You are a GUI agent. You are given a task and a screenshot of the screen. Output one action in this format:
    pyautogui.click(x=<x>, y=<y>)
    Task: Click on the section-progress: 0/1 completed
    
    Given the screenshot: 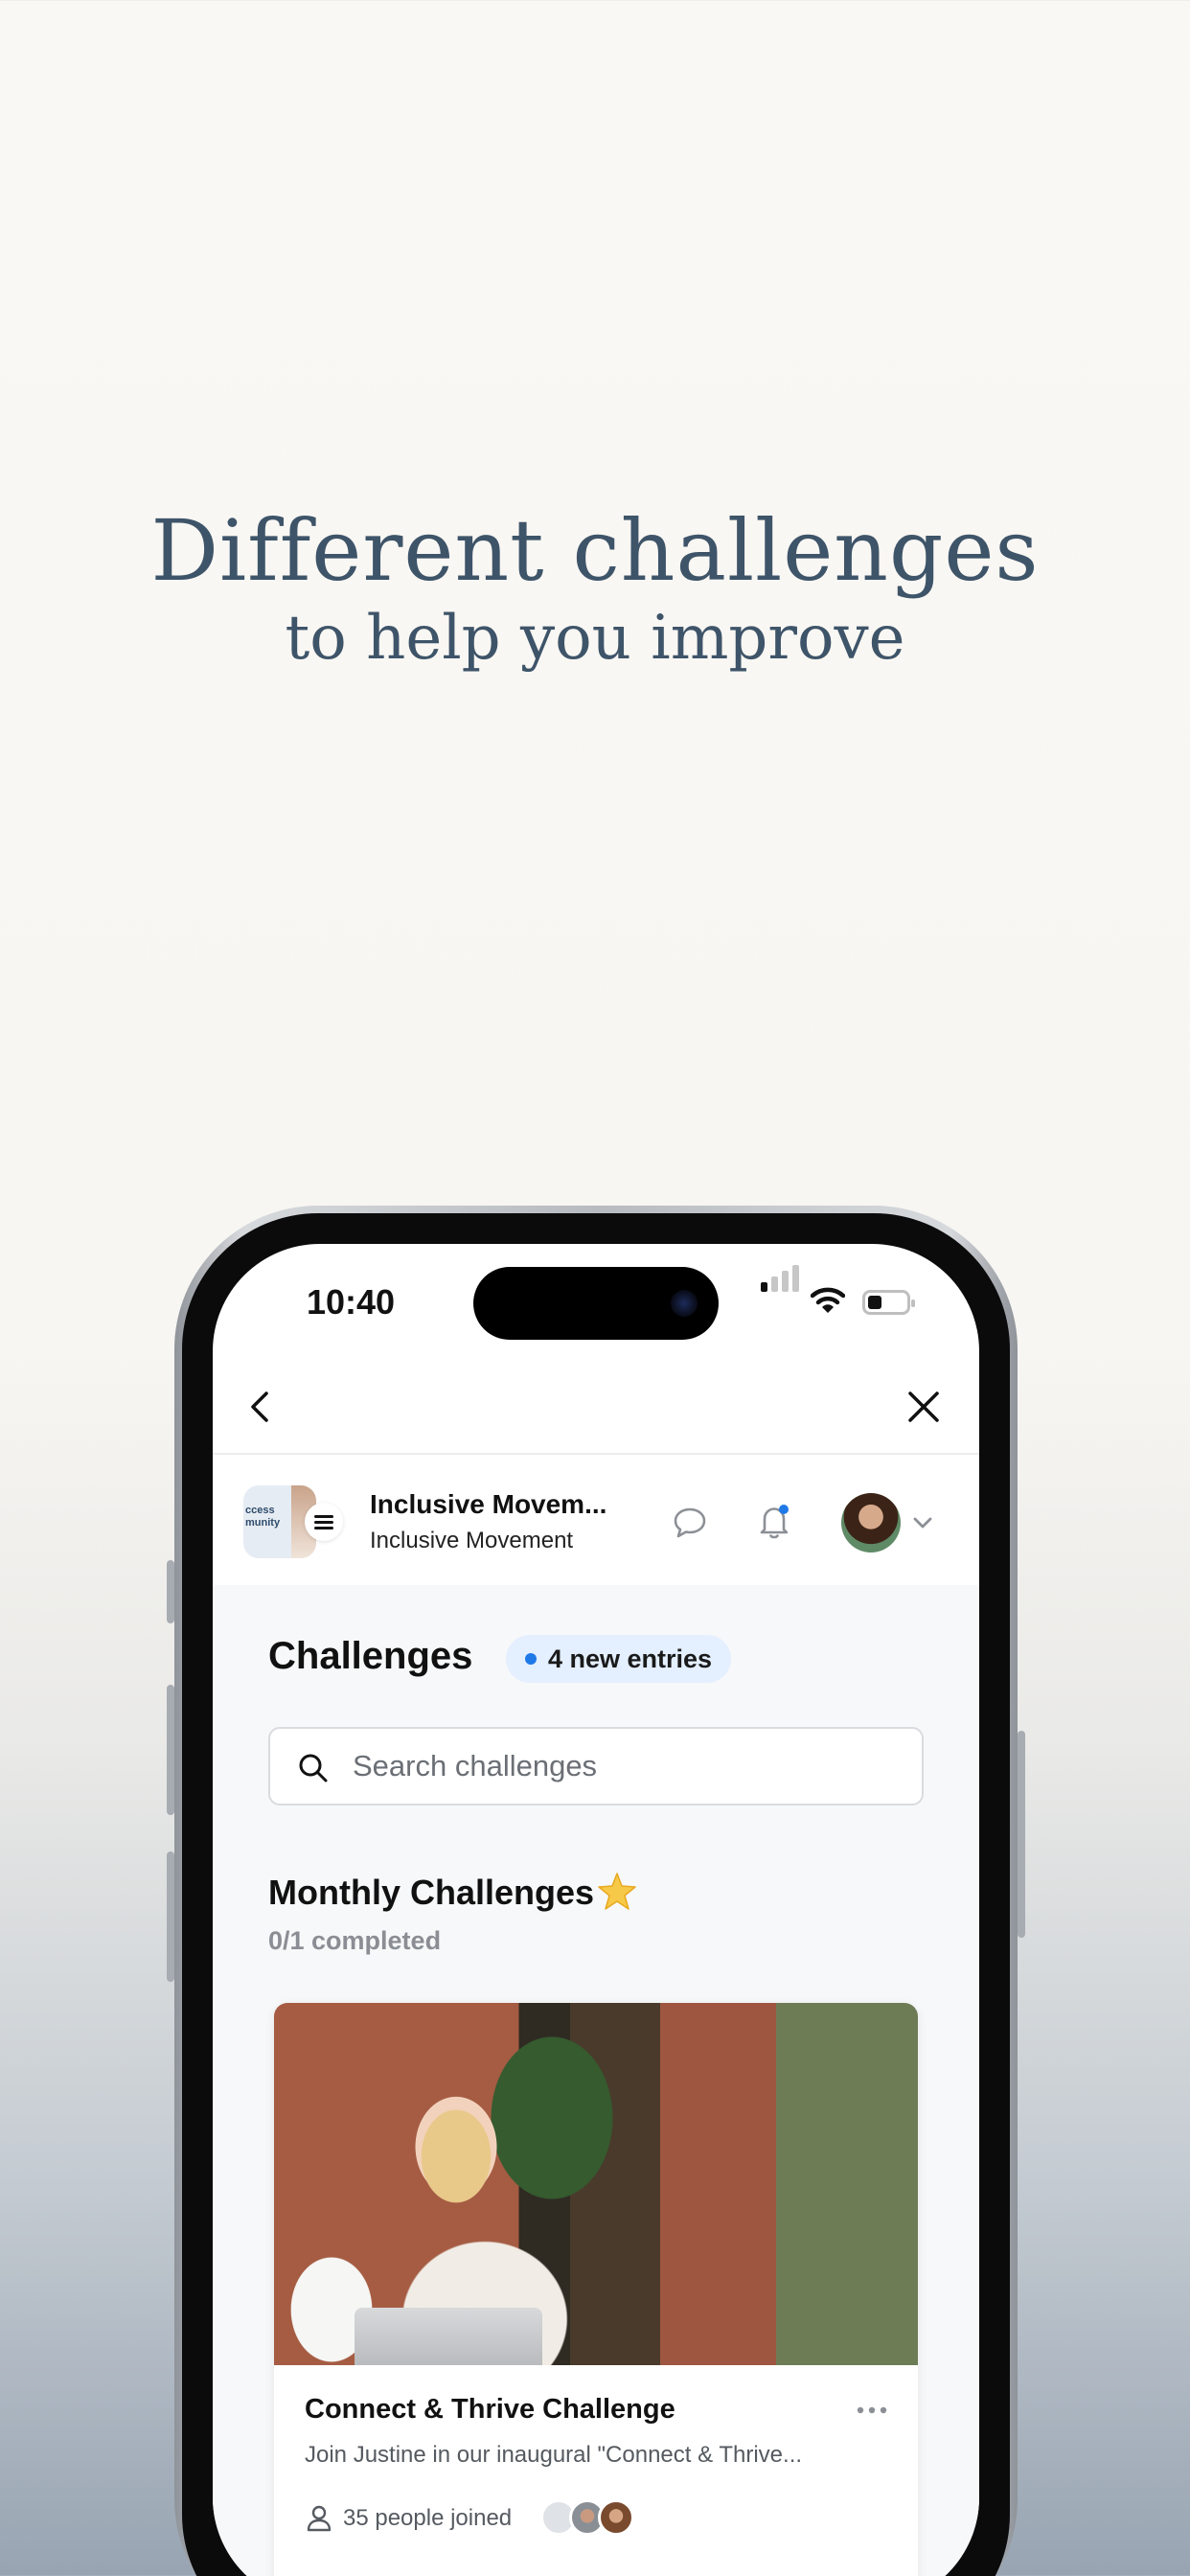 What is the action you would take?
    pyautogui.click(x=355, y=1940)
    